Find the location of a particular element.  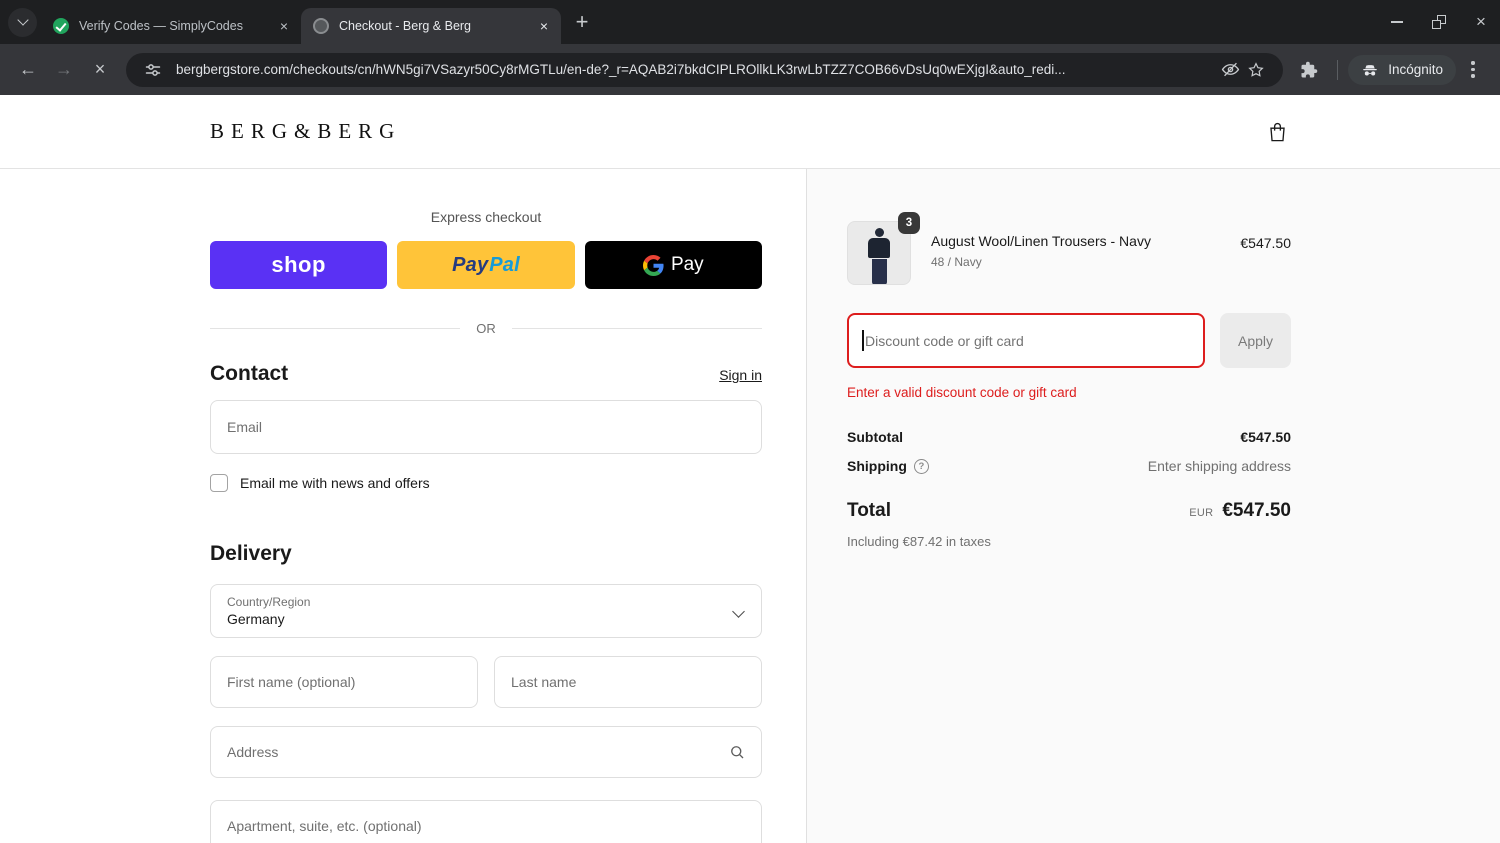

simplycodes-favicon-icon is located at coordinates (61, 26).